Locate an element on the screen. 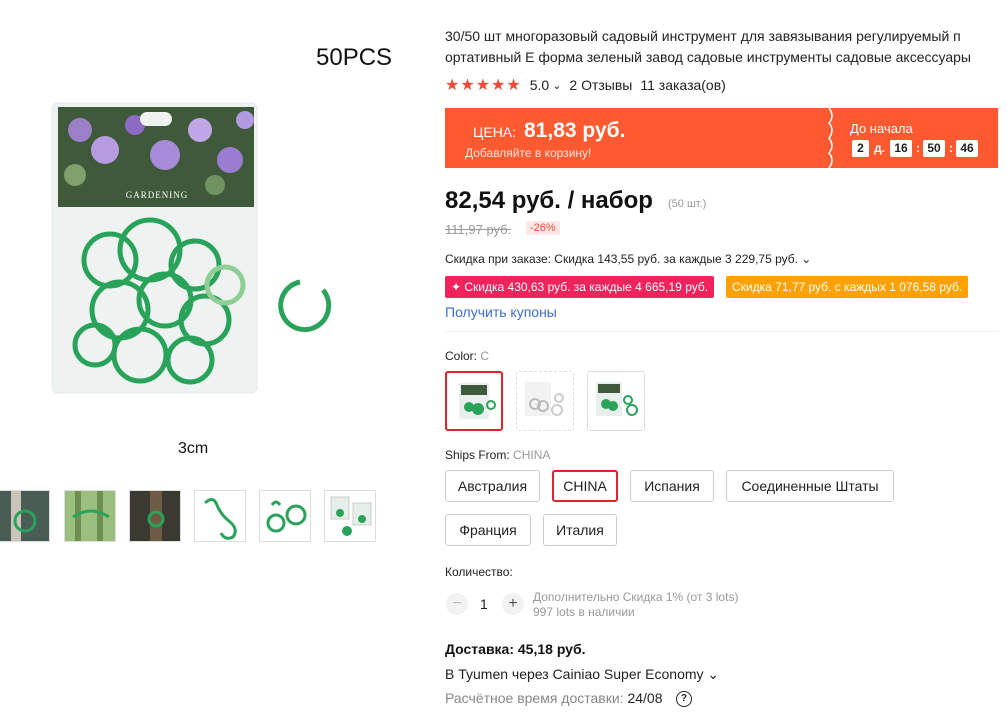  quantity-increase-button: + is located at coordinates (513, 604).